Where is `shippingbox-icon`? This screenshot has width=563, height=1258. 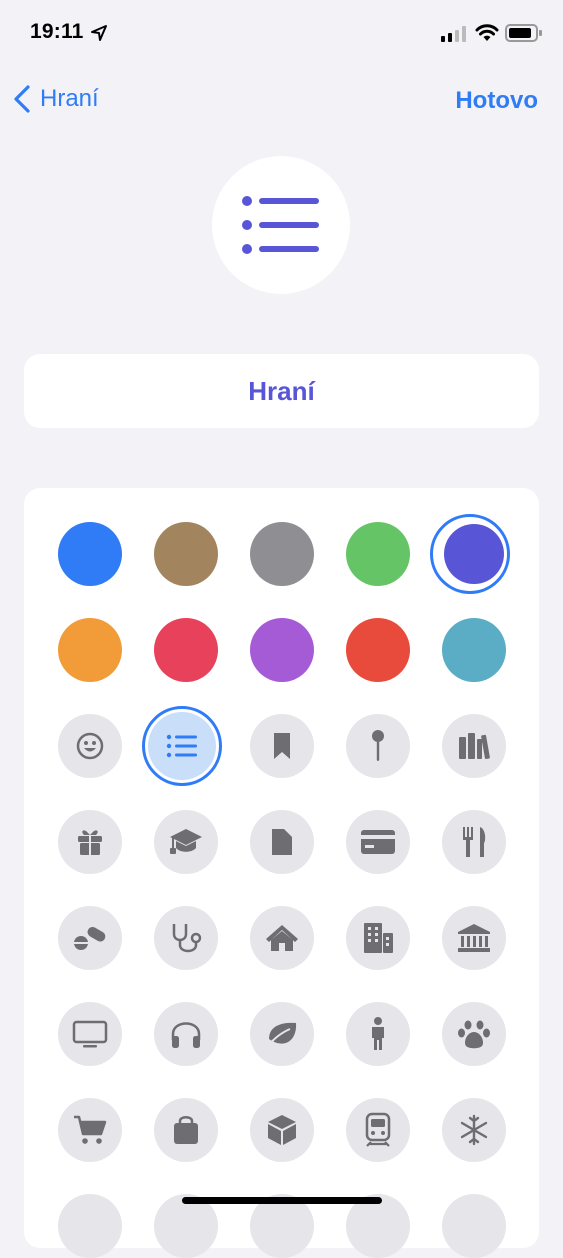 shippingbox-icon is located at coordinates (282, 1130).